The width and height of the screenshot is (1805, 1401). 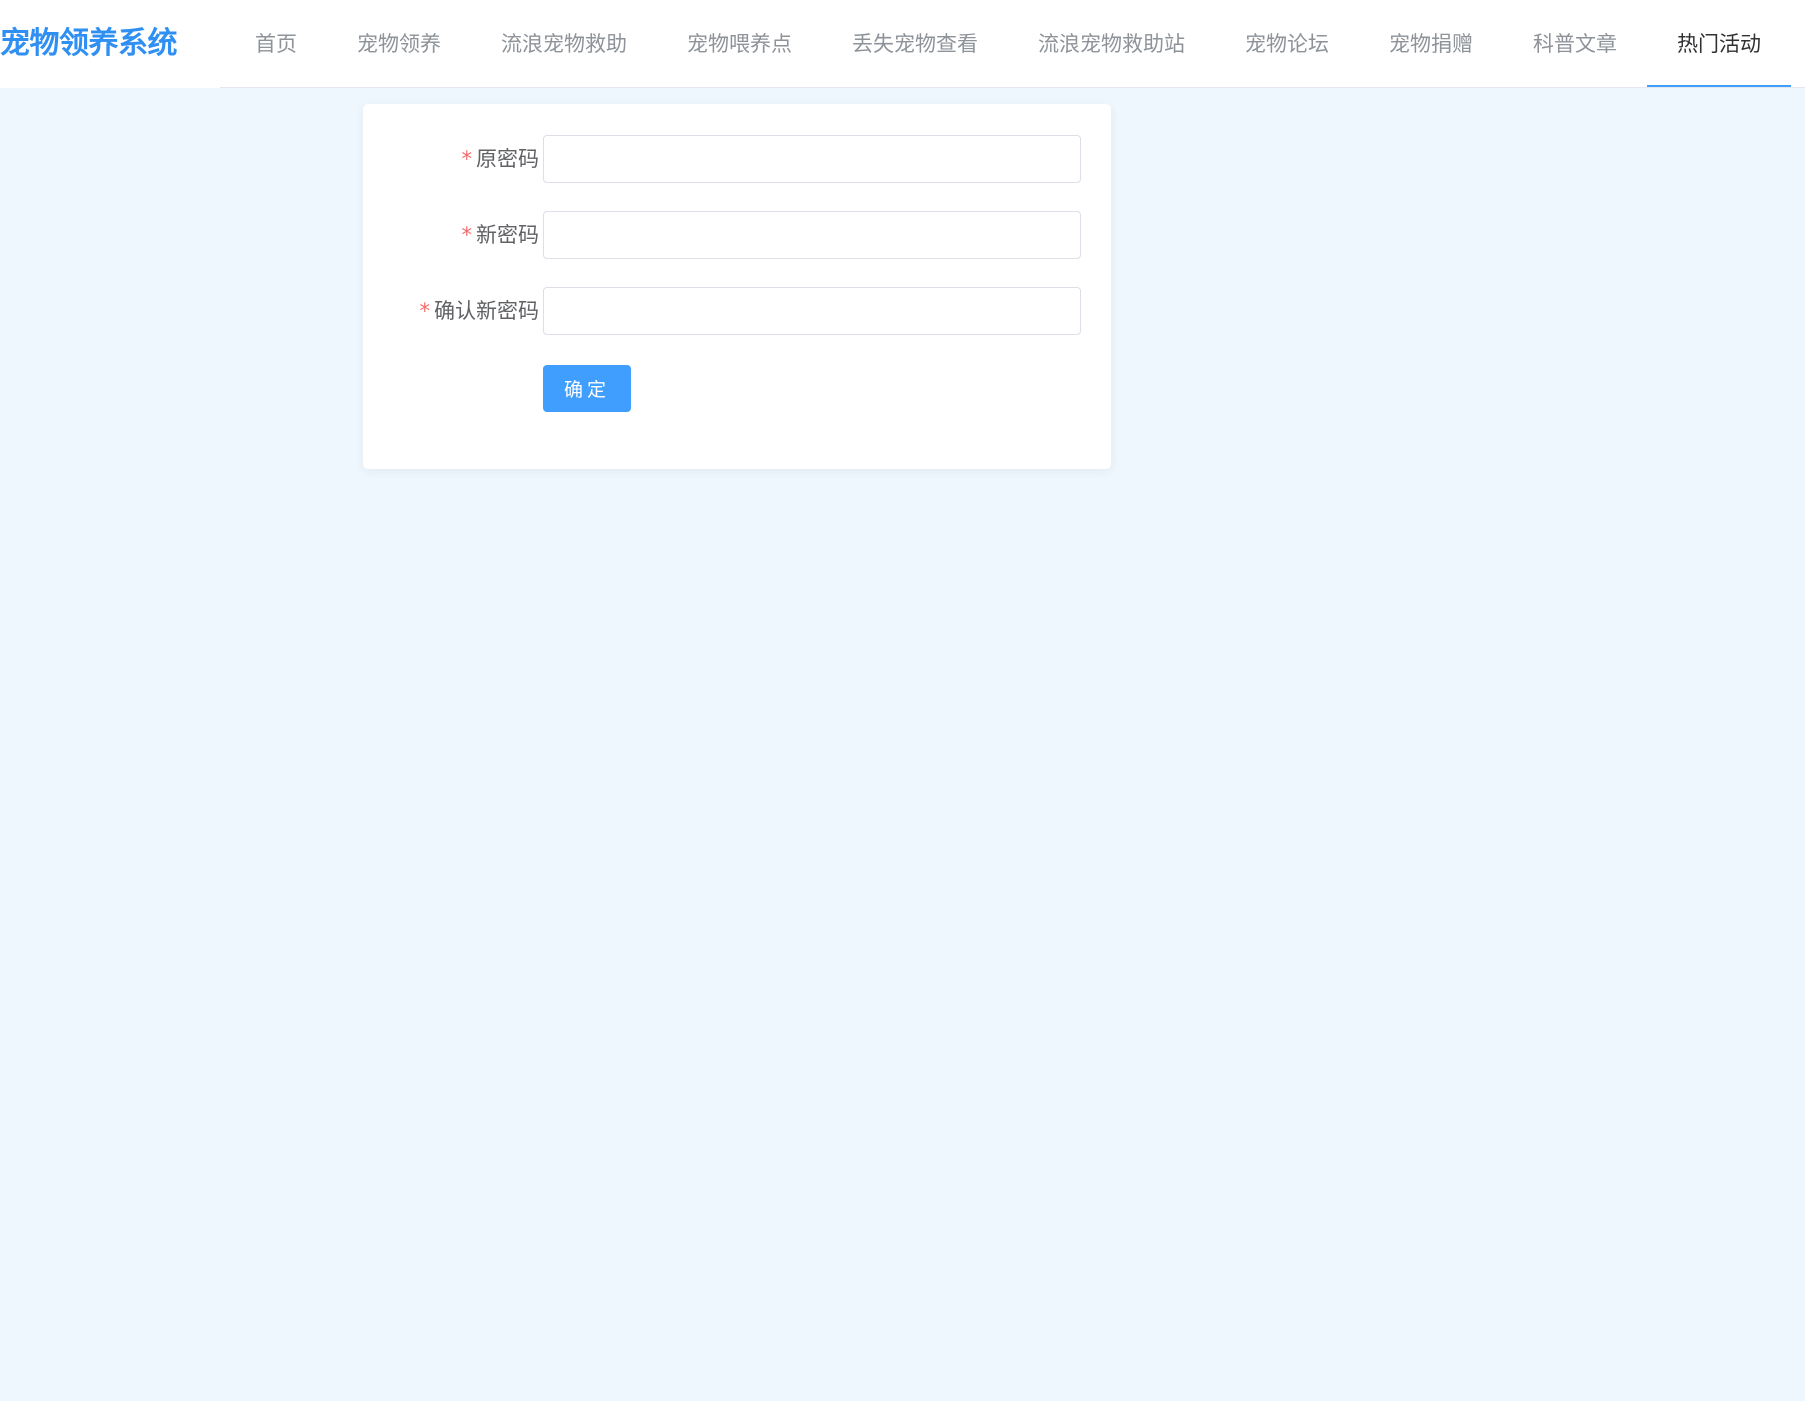 I want to click on change-password-card: * 原密码 * 新密码 * 确认新密码 确定, so click(x=737, y=286).